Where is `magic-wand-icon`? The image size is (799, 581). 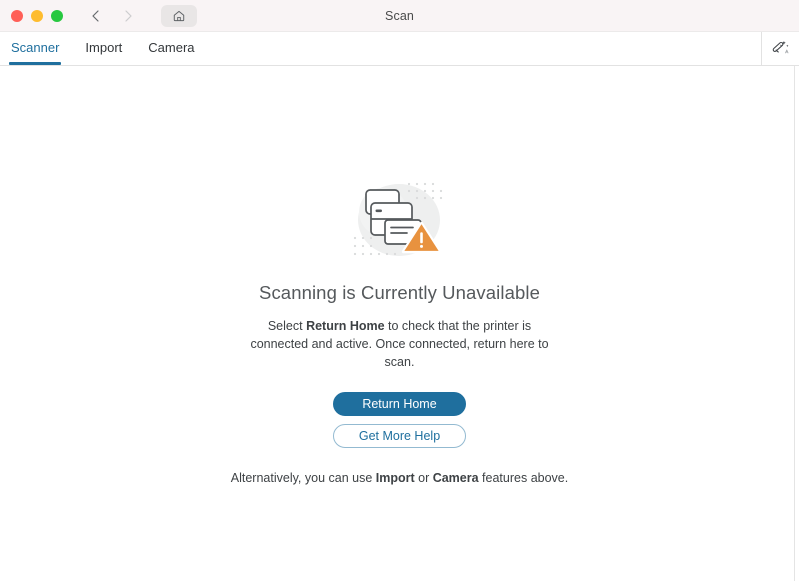 magic-wand-icon is located at coordinates (780, 48).